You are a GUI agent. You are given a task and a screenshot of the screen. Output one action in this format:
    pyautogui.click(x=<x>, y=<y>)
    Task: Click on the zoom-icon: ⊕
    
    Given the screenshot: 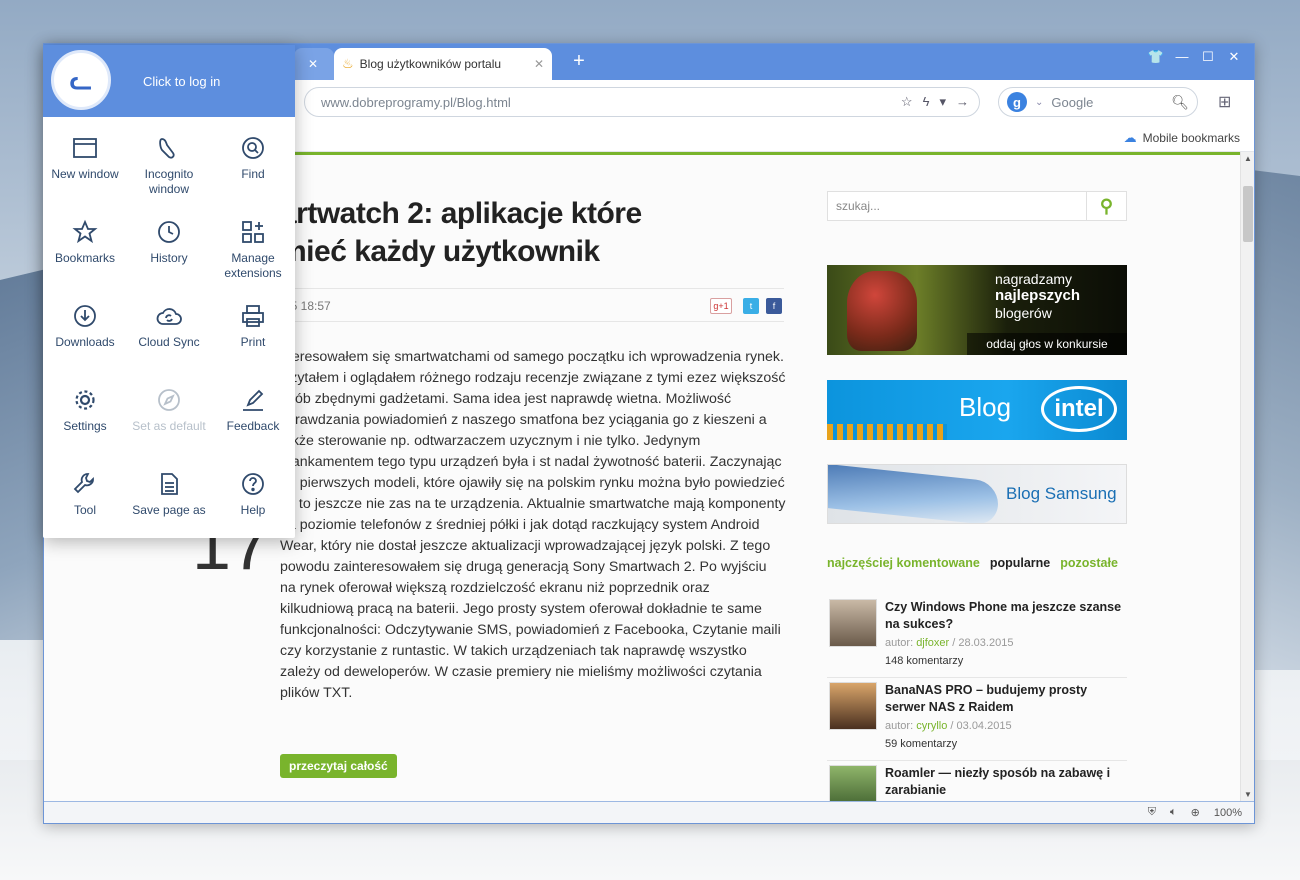 What is the action you would take?
    pyautogui.click(x=1195, y=812)
    